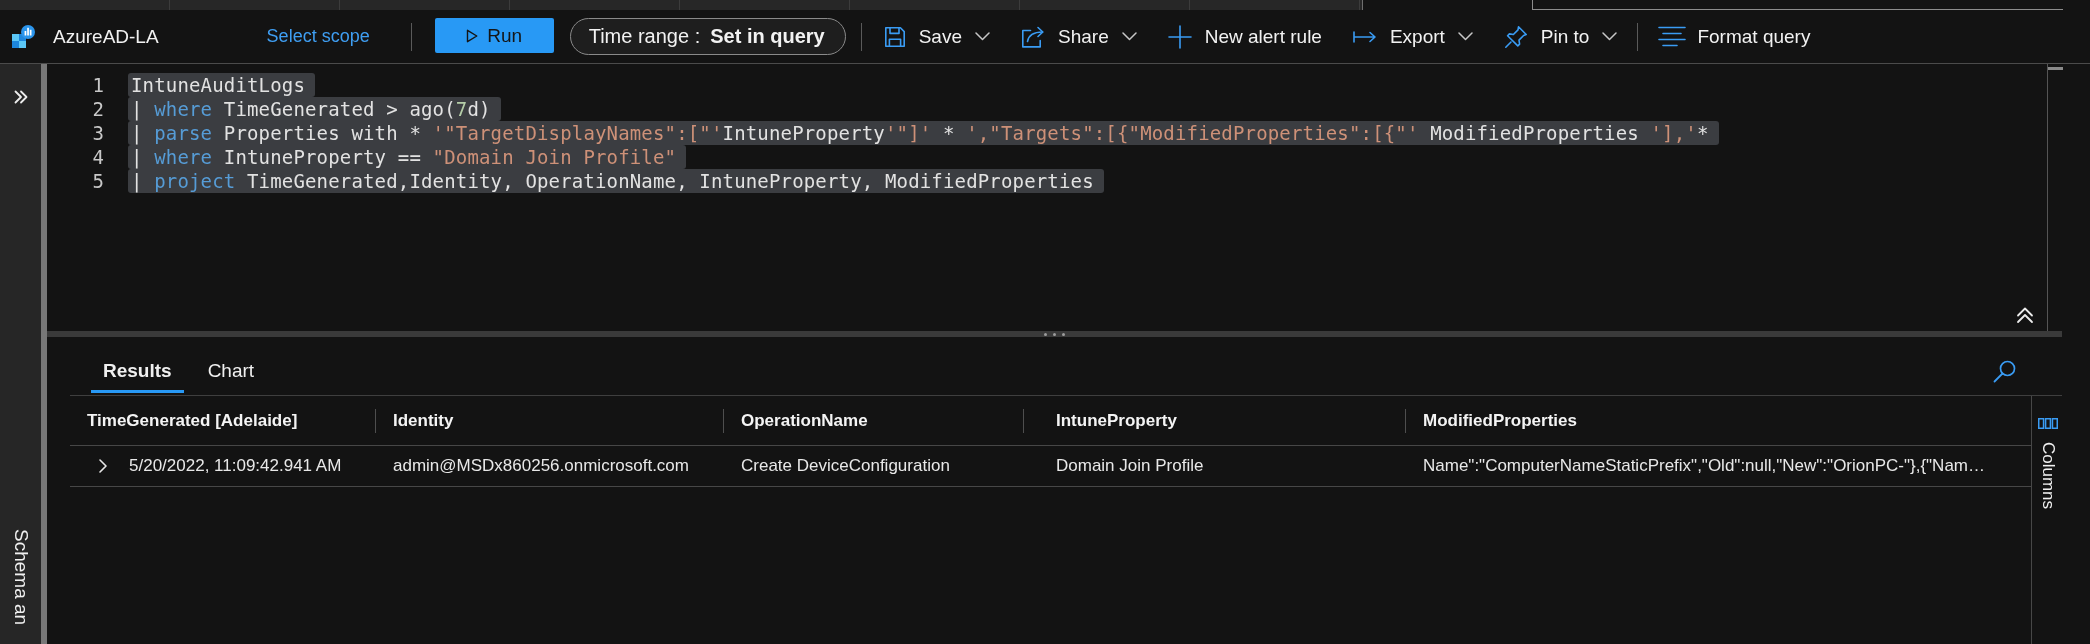  Describe the element at coordinates (23, 36) in the screenshot. I see `logo-icon` at that location.